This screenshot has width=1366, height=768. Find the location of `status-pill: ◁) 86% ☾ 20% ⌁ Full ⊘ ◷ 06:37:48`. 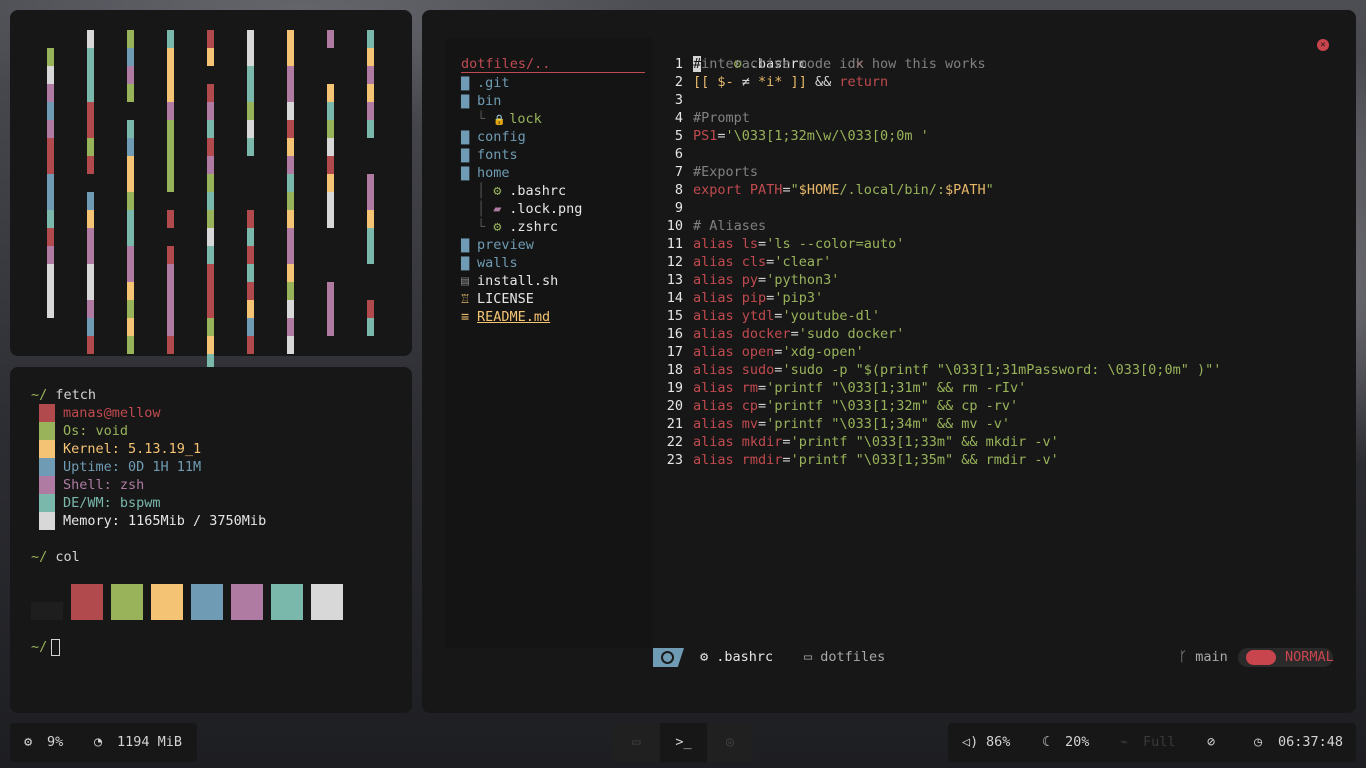

status-pill: ◁) 86% ☾ 20% ⌁ Full ⊘ ◷ 06:37:48 is located at coordinates (1152, 742).